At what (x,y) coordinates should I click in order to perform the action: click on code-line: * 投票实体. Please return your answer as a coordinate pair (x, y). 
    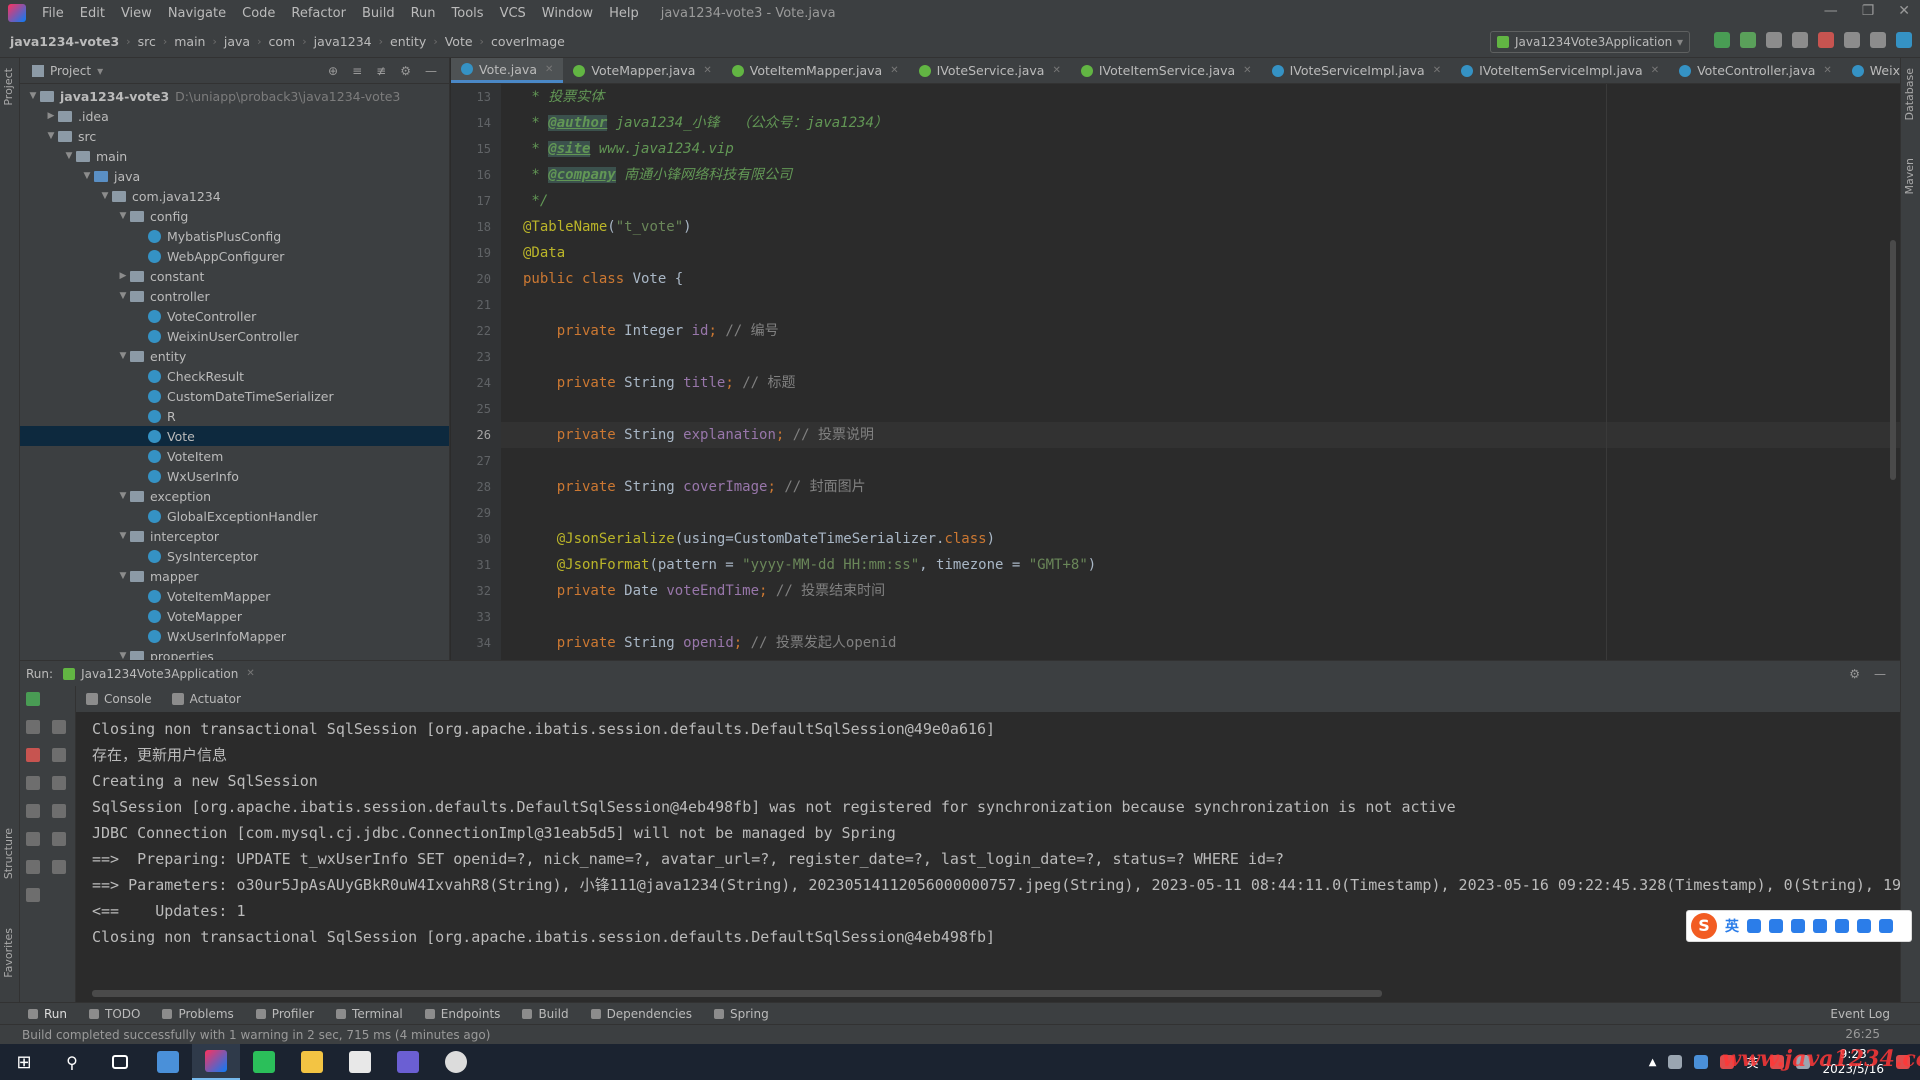
    Looking at the image, I should click on (1200, 97).